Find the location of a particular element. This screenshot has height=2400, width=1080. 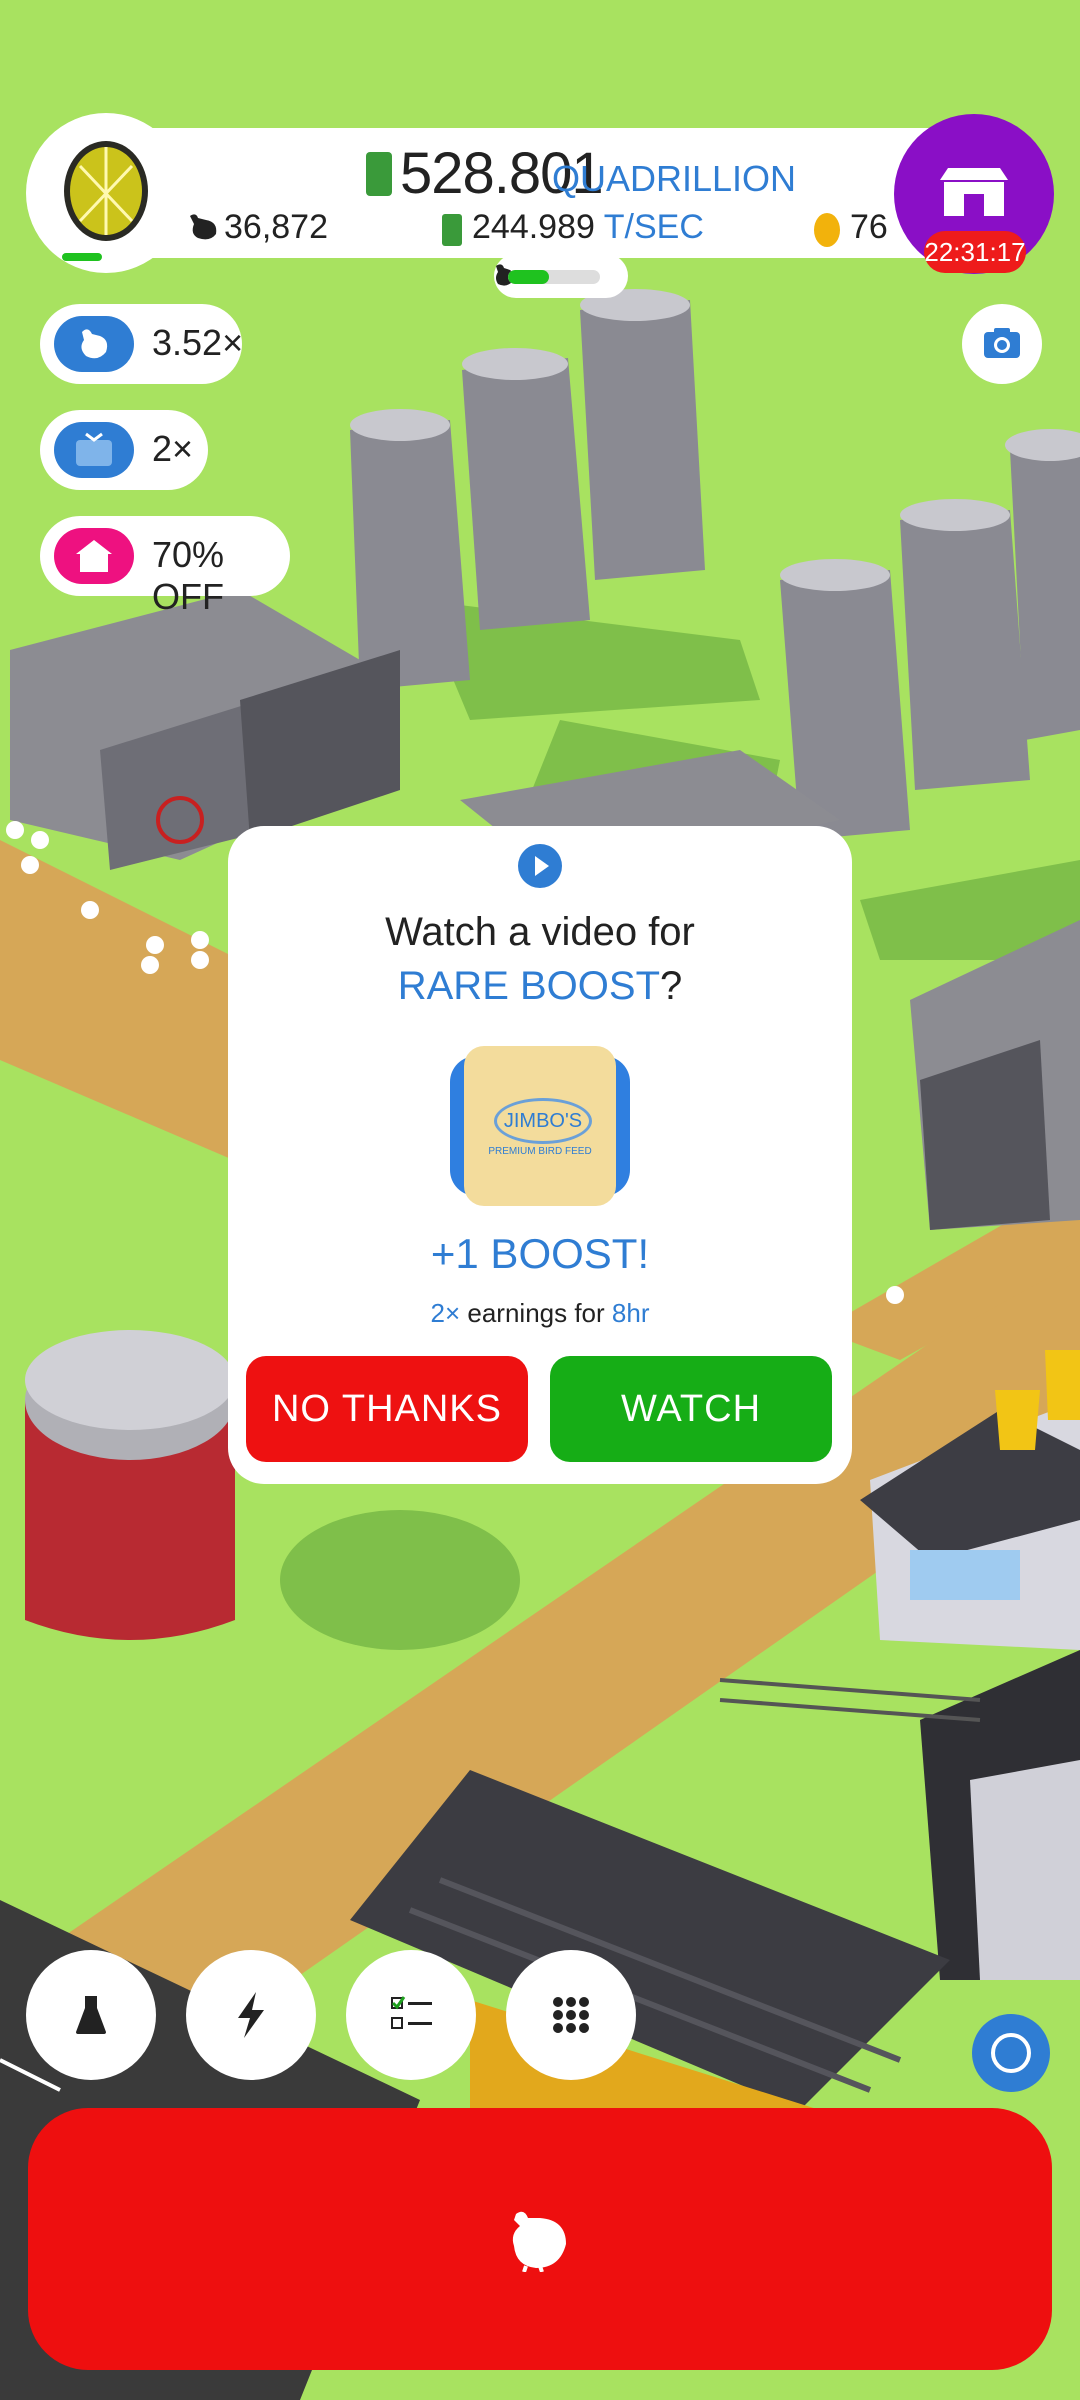

money-unit: QUADRILLION is located at coordinates (674, 178).